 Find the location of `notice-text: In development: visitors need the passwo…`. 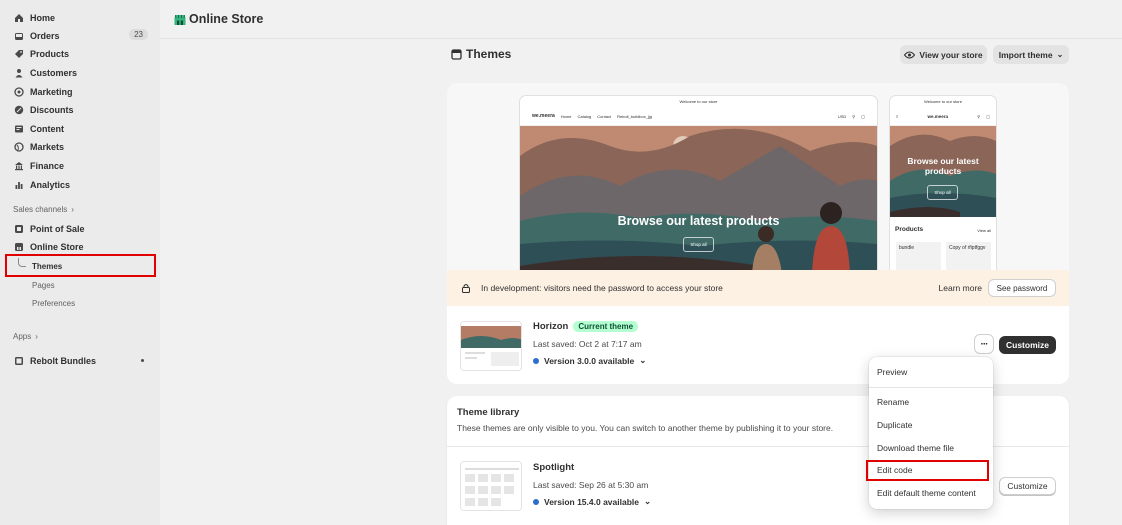

notice-text: In development: visitors need the passwo… is located at coordinates (602, 288).